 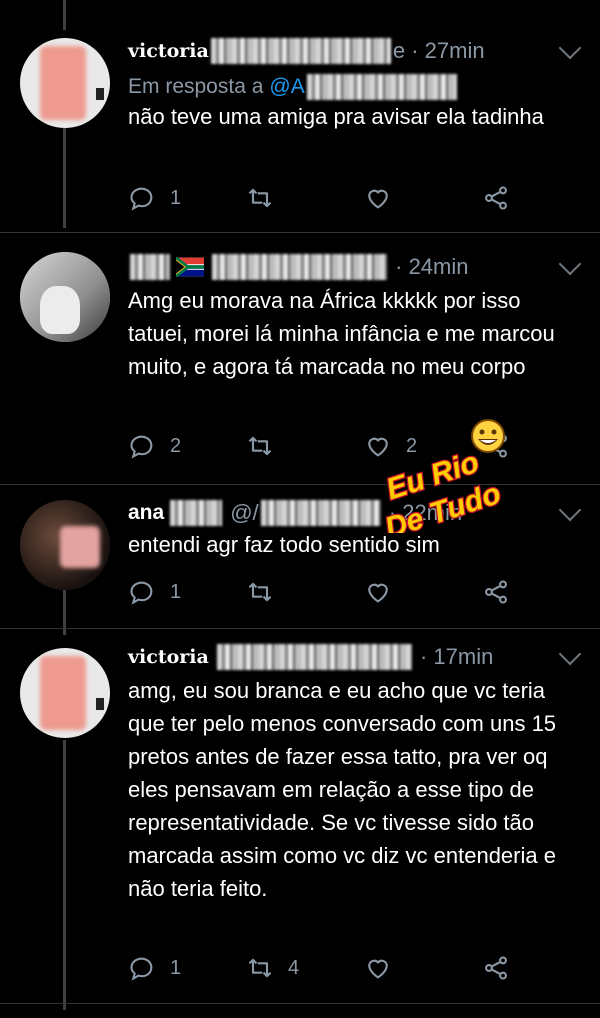 I want to click on timestamp: 17min, so click(x=463, y=657).